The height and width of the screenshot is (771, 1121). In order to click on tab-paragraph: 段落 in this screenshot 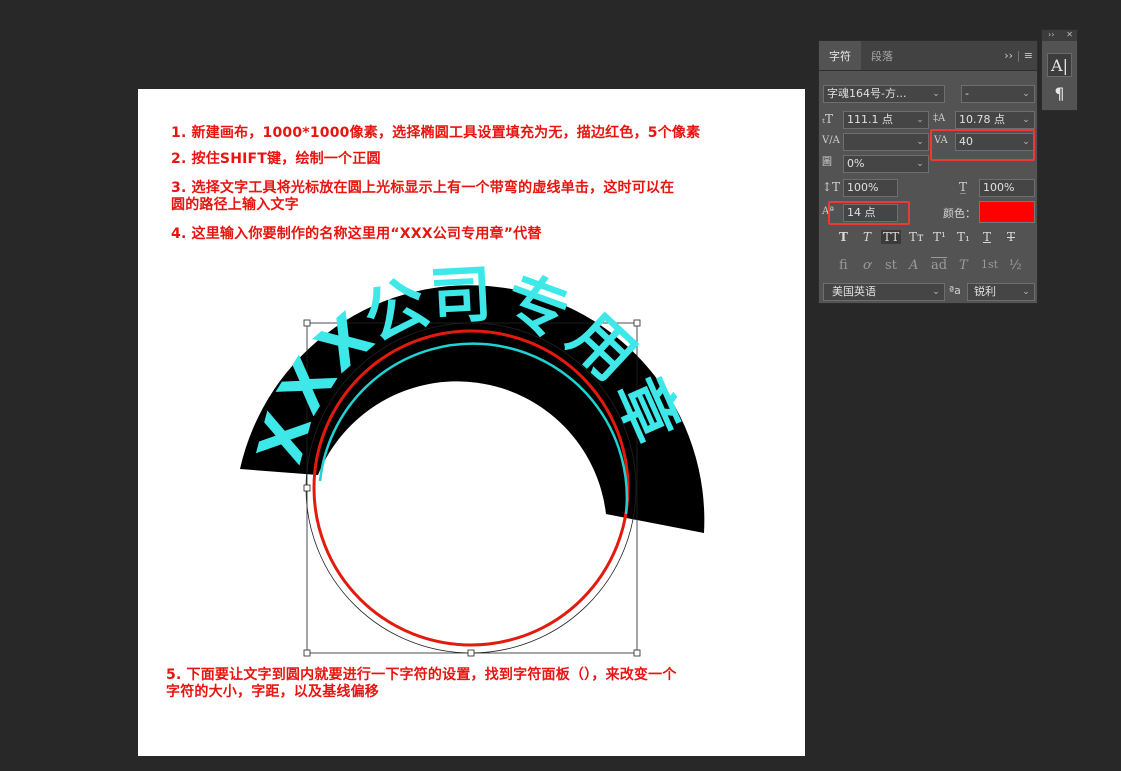, I will do `click(882, 55)`.